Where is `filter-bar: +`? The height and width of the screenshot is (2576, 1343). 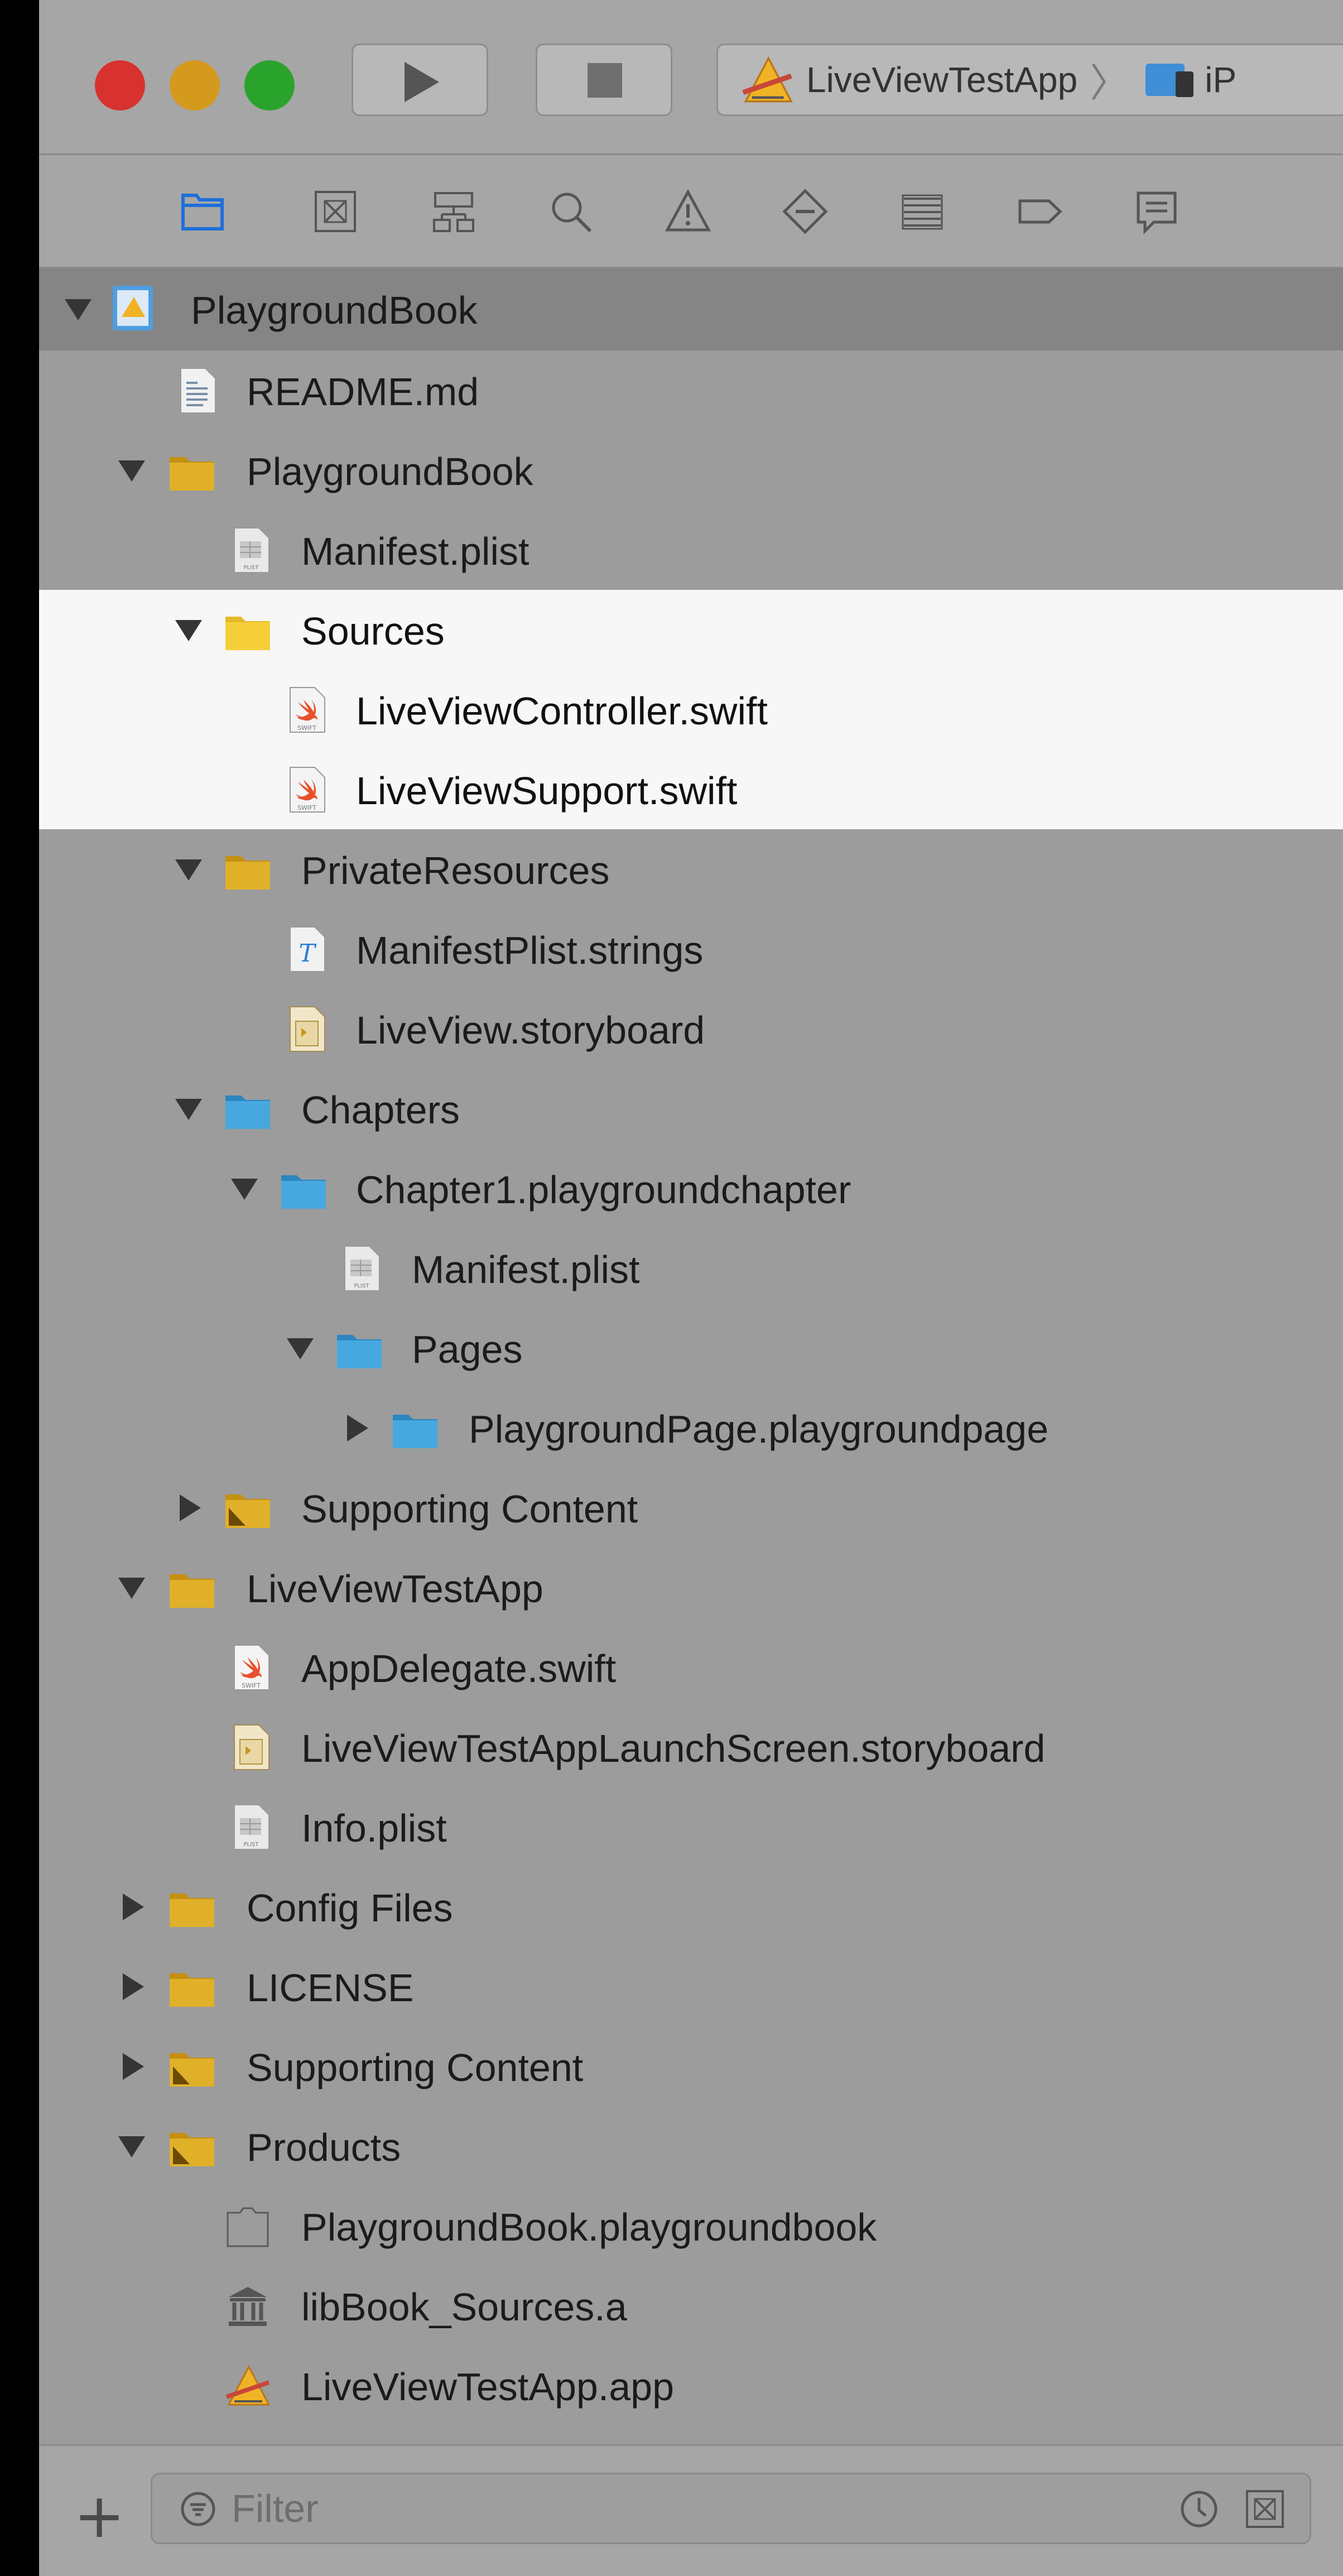
filter-bar: + is located at coordinates (691, 2510).